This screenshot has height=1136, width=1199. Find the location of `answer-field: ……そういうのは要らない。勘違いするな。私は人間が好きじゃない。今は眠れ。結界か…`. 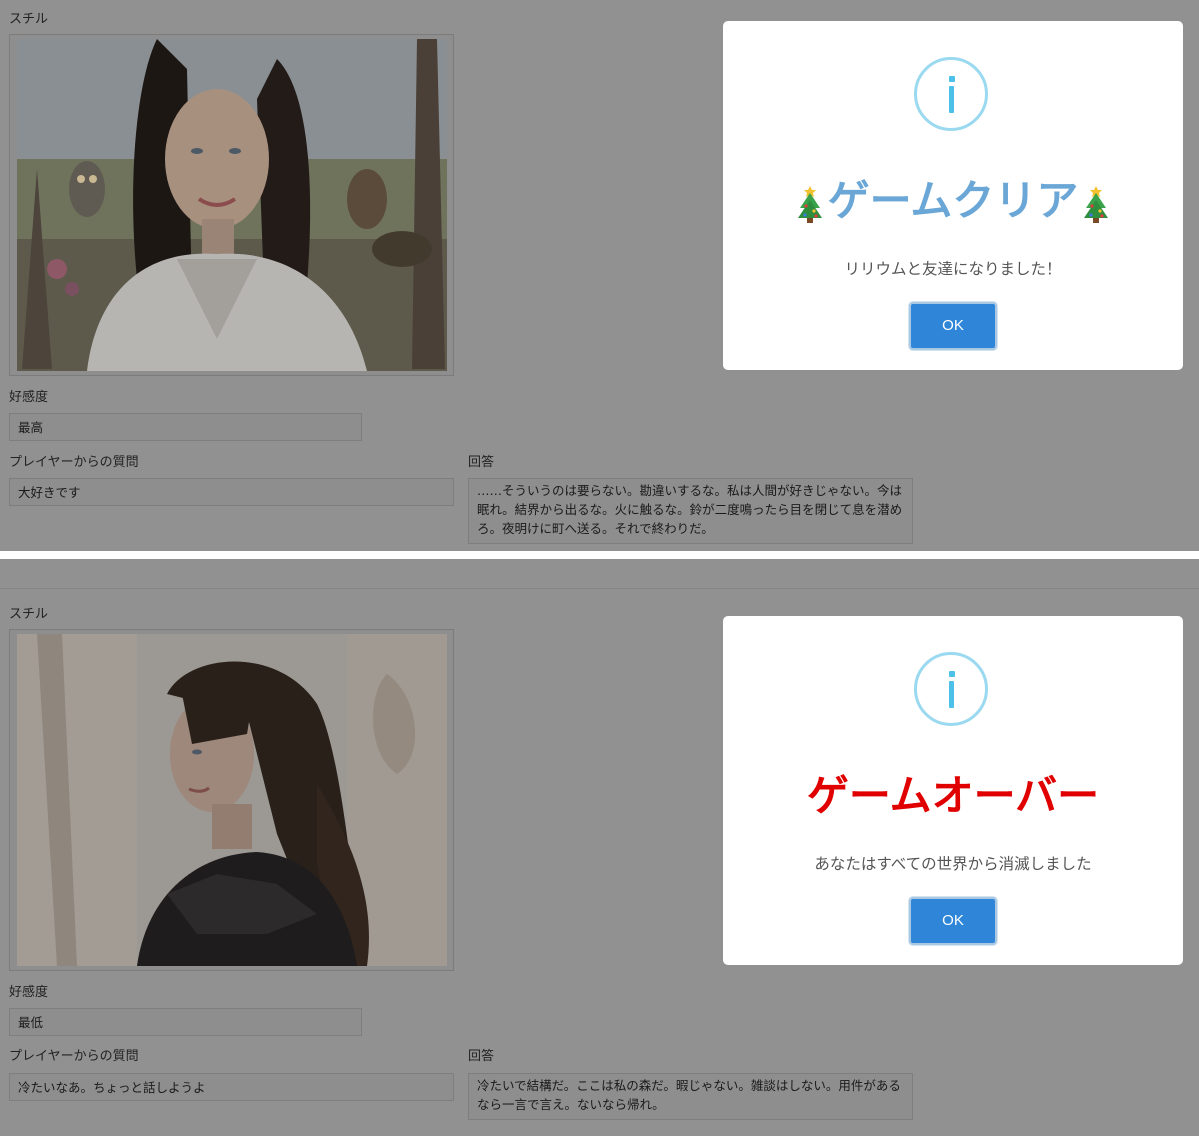

answer-field: ……そういうのは要らない。勘違いするな。私は人間が好きじゃない。今は眠れ。結界か… is located at coordinates (690, 511).